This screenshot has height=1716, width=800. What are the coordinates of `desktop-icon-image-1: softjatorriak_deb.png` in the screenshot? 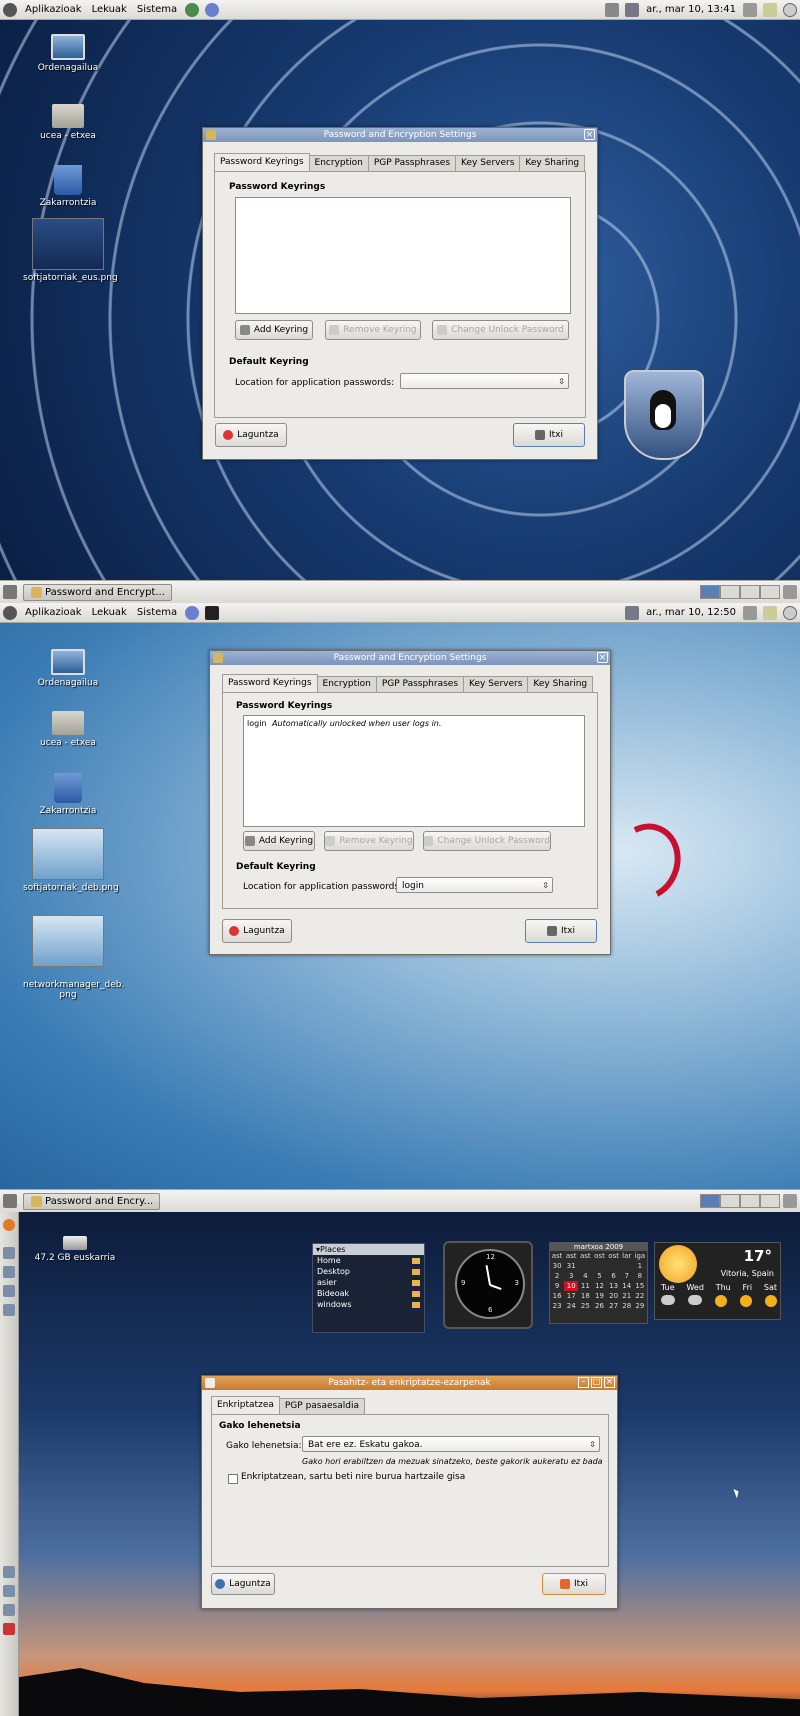 It's located at (71, 860).